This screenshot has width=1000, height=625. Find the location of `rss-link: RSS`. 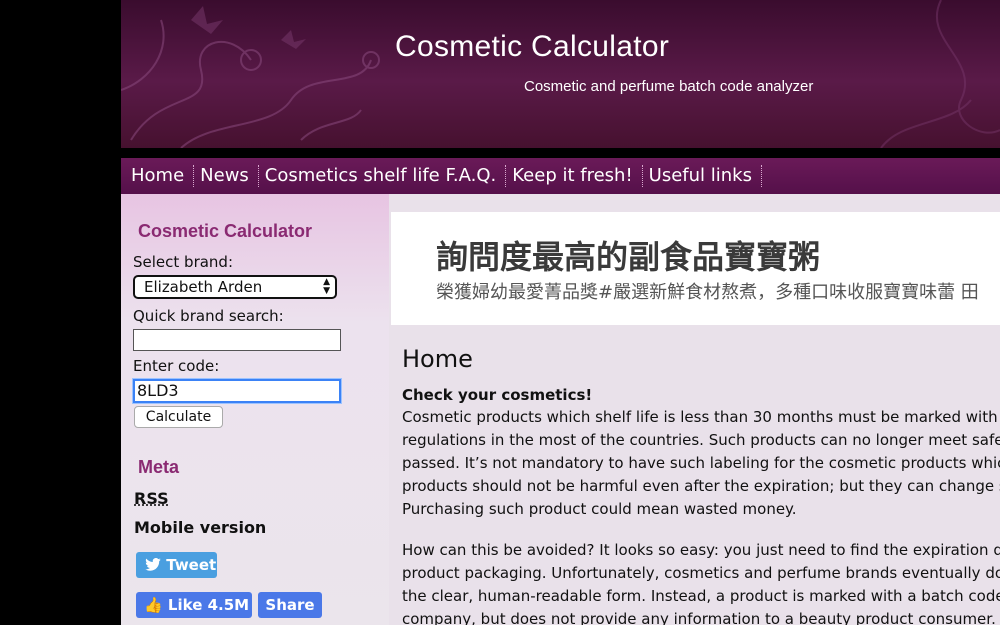

rss-link: RSS is located at coordinates (151, 498).